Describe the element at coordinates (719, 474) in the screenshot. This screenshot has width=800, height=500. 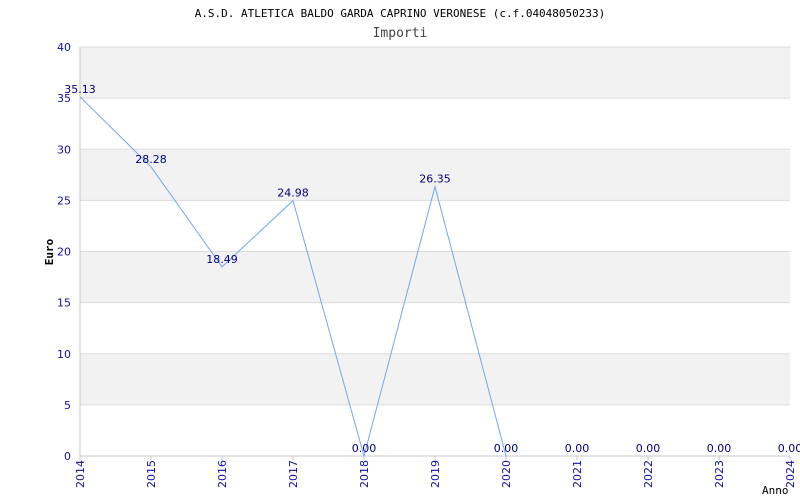
I see `x-tick-label: 2023` at that location.